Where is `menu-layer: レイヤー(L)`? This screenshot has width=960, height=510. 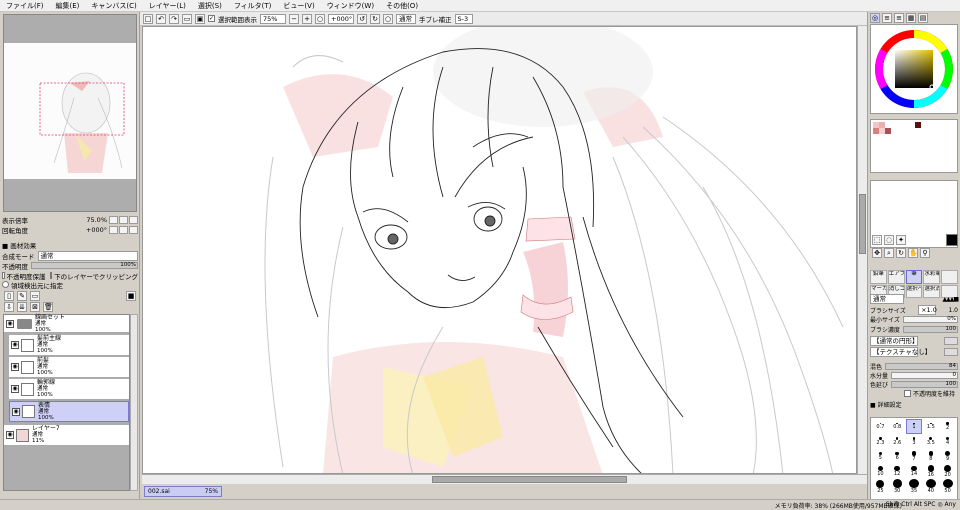 menu-layer: レイヤー(L) is located at coordinates (167, 6).